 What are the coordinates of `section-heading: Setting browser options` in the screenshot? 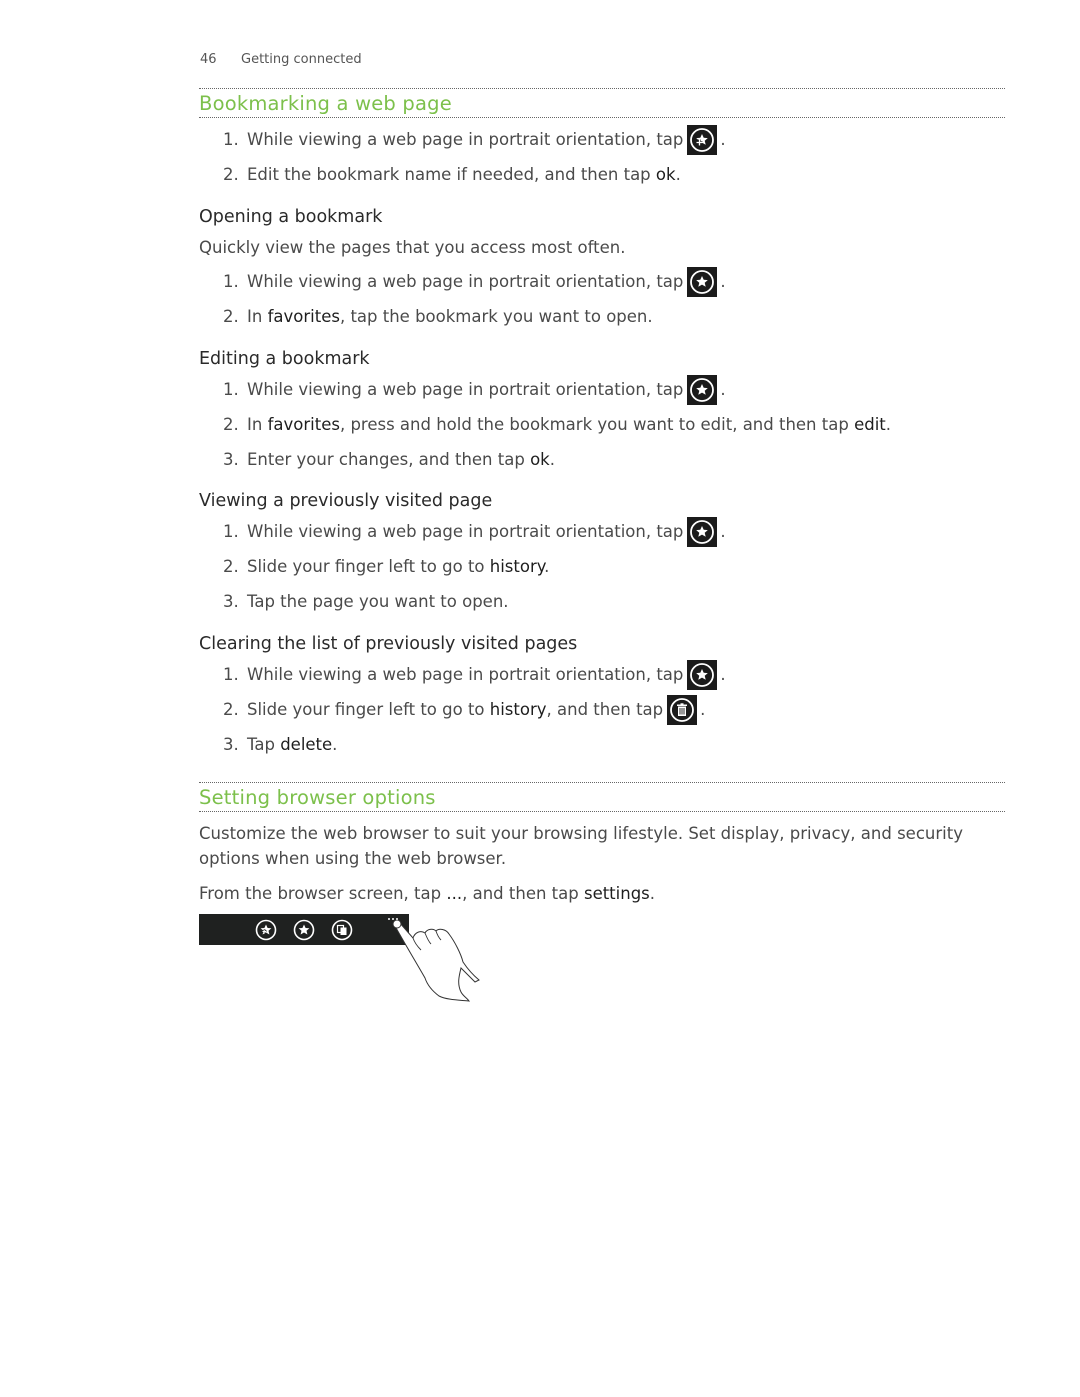 It's located at (602, 797).